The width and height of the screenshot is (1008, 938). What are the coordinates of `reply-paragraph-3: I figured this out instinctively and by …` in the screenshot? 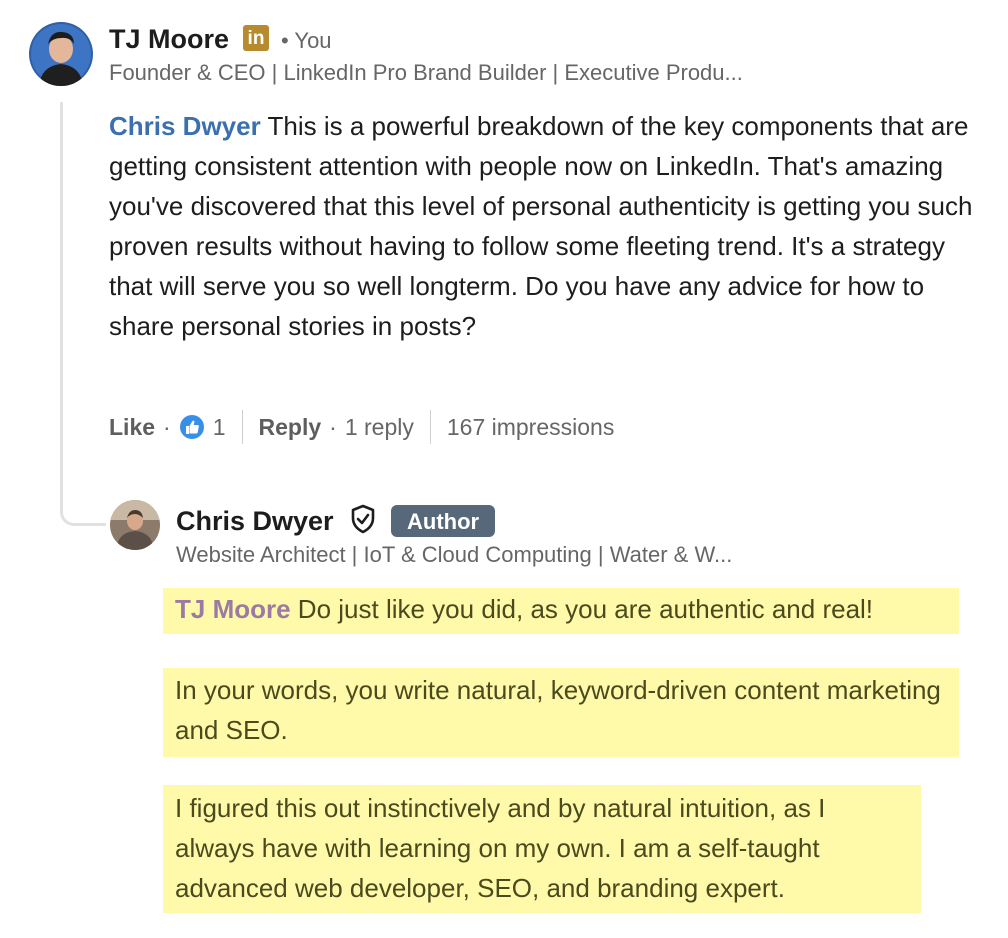 It's located at (542, 849).